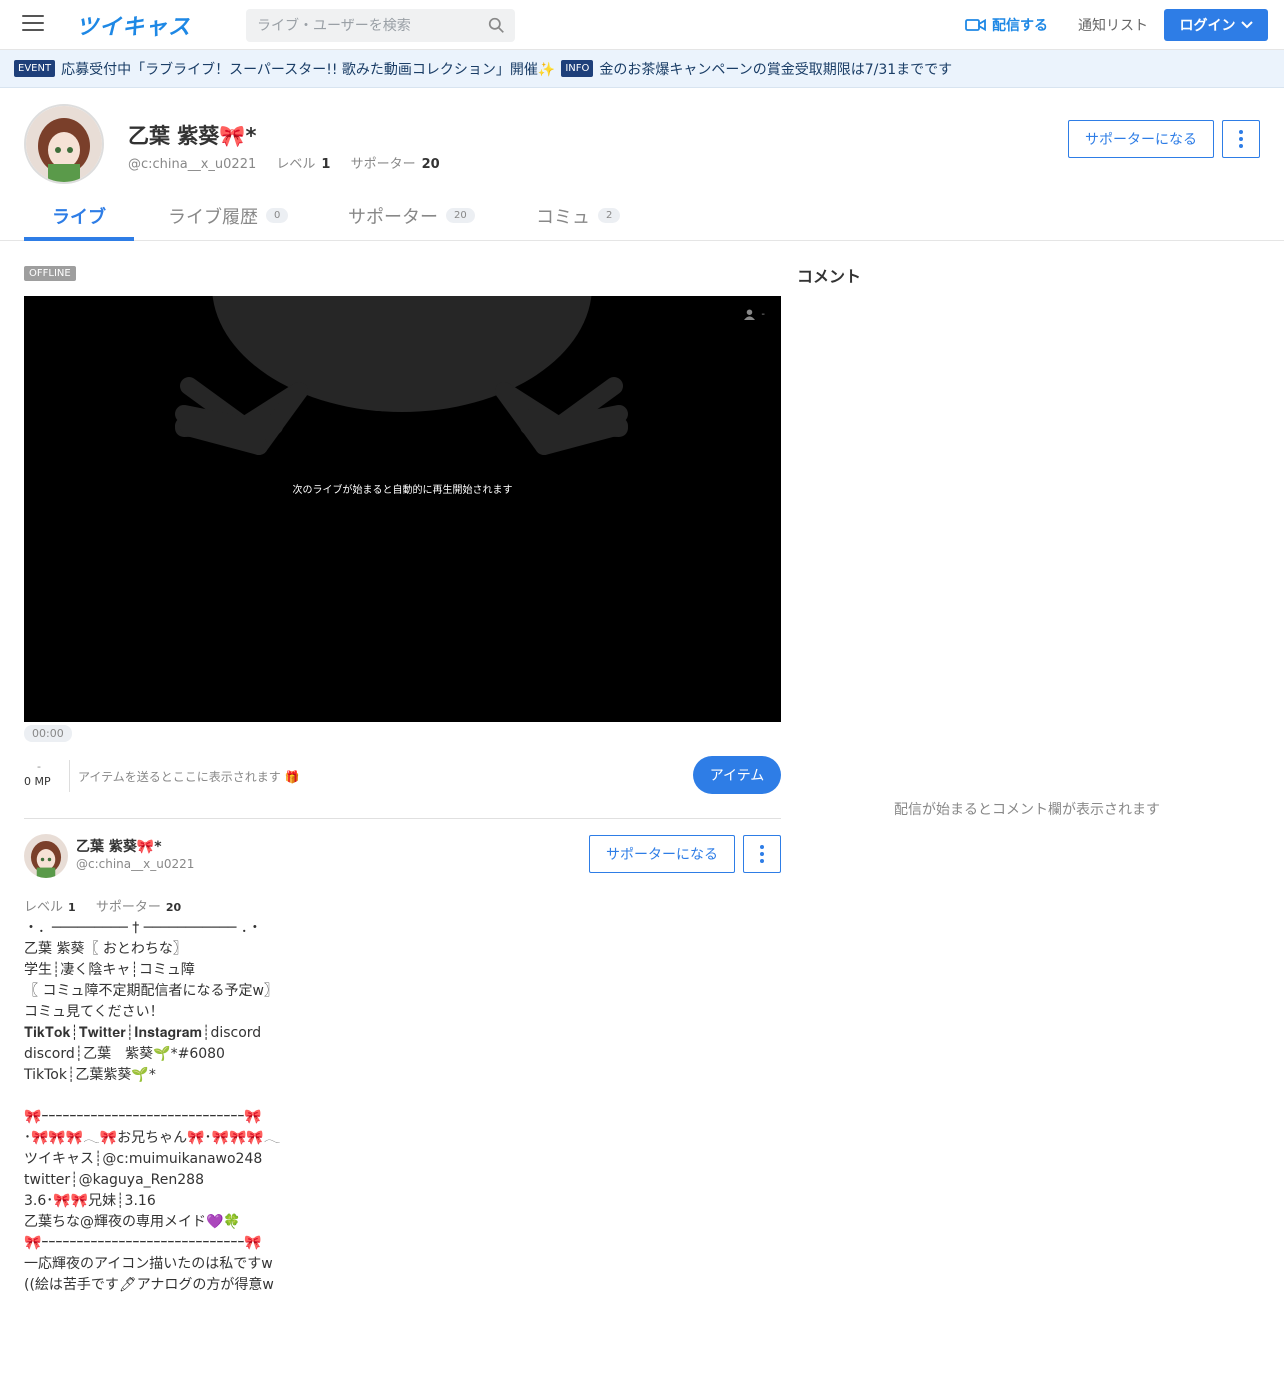  What do you see at coordinates (1246, 25) in the screenshot?
I see `chevron-down-icon` at bounding box center [1246, 25].